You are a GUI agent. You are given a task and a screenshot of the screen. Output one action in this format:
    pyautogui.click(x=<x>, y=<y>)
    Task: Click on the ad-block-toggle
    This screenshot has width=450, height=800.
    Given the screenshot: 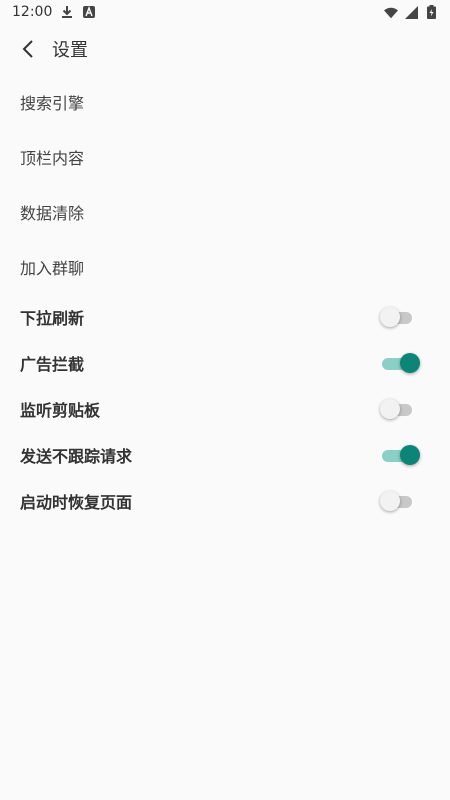 What is the action you would take?
    pyautogui.click(x=400, y=363)
    